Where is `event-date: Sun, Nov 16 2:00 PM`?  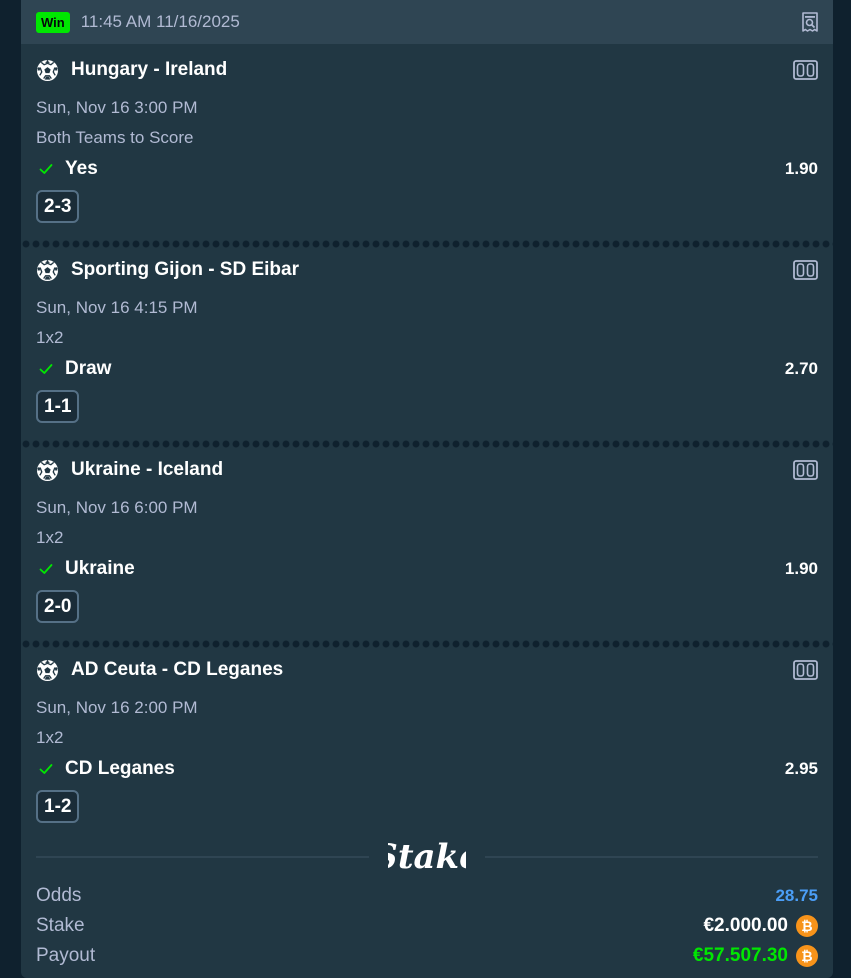
event-date: Sun, Nov 16 2:00 PM is located at coordinates (117, 707).